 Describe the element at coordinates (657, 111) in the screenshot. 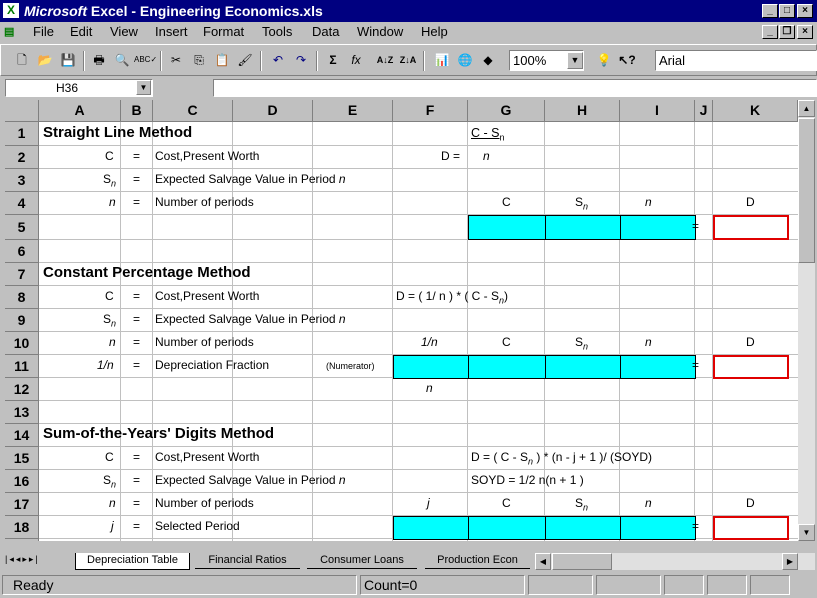

I see `col-header-i: I` at that location.